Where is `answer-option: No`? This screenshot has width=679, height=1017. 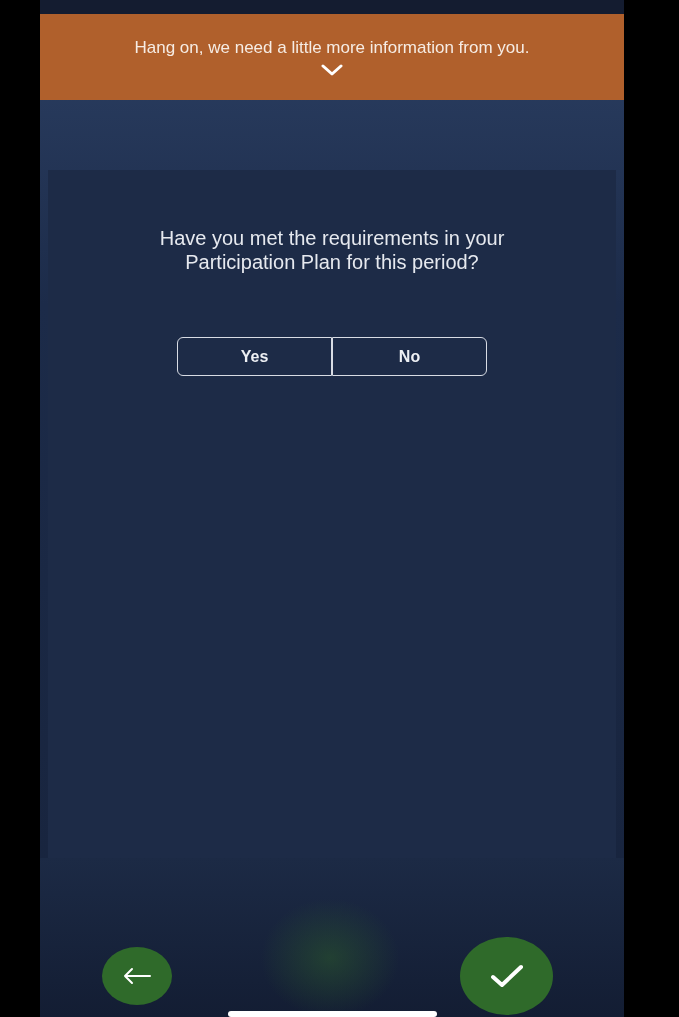
answer-option: No is located at coordinates (409, 356).